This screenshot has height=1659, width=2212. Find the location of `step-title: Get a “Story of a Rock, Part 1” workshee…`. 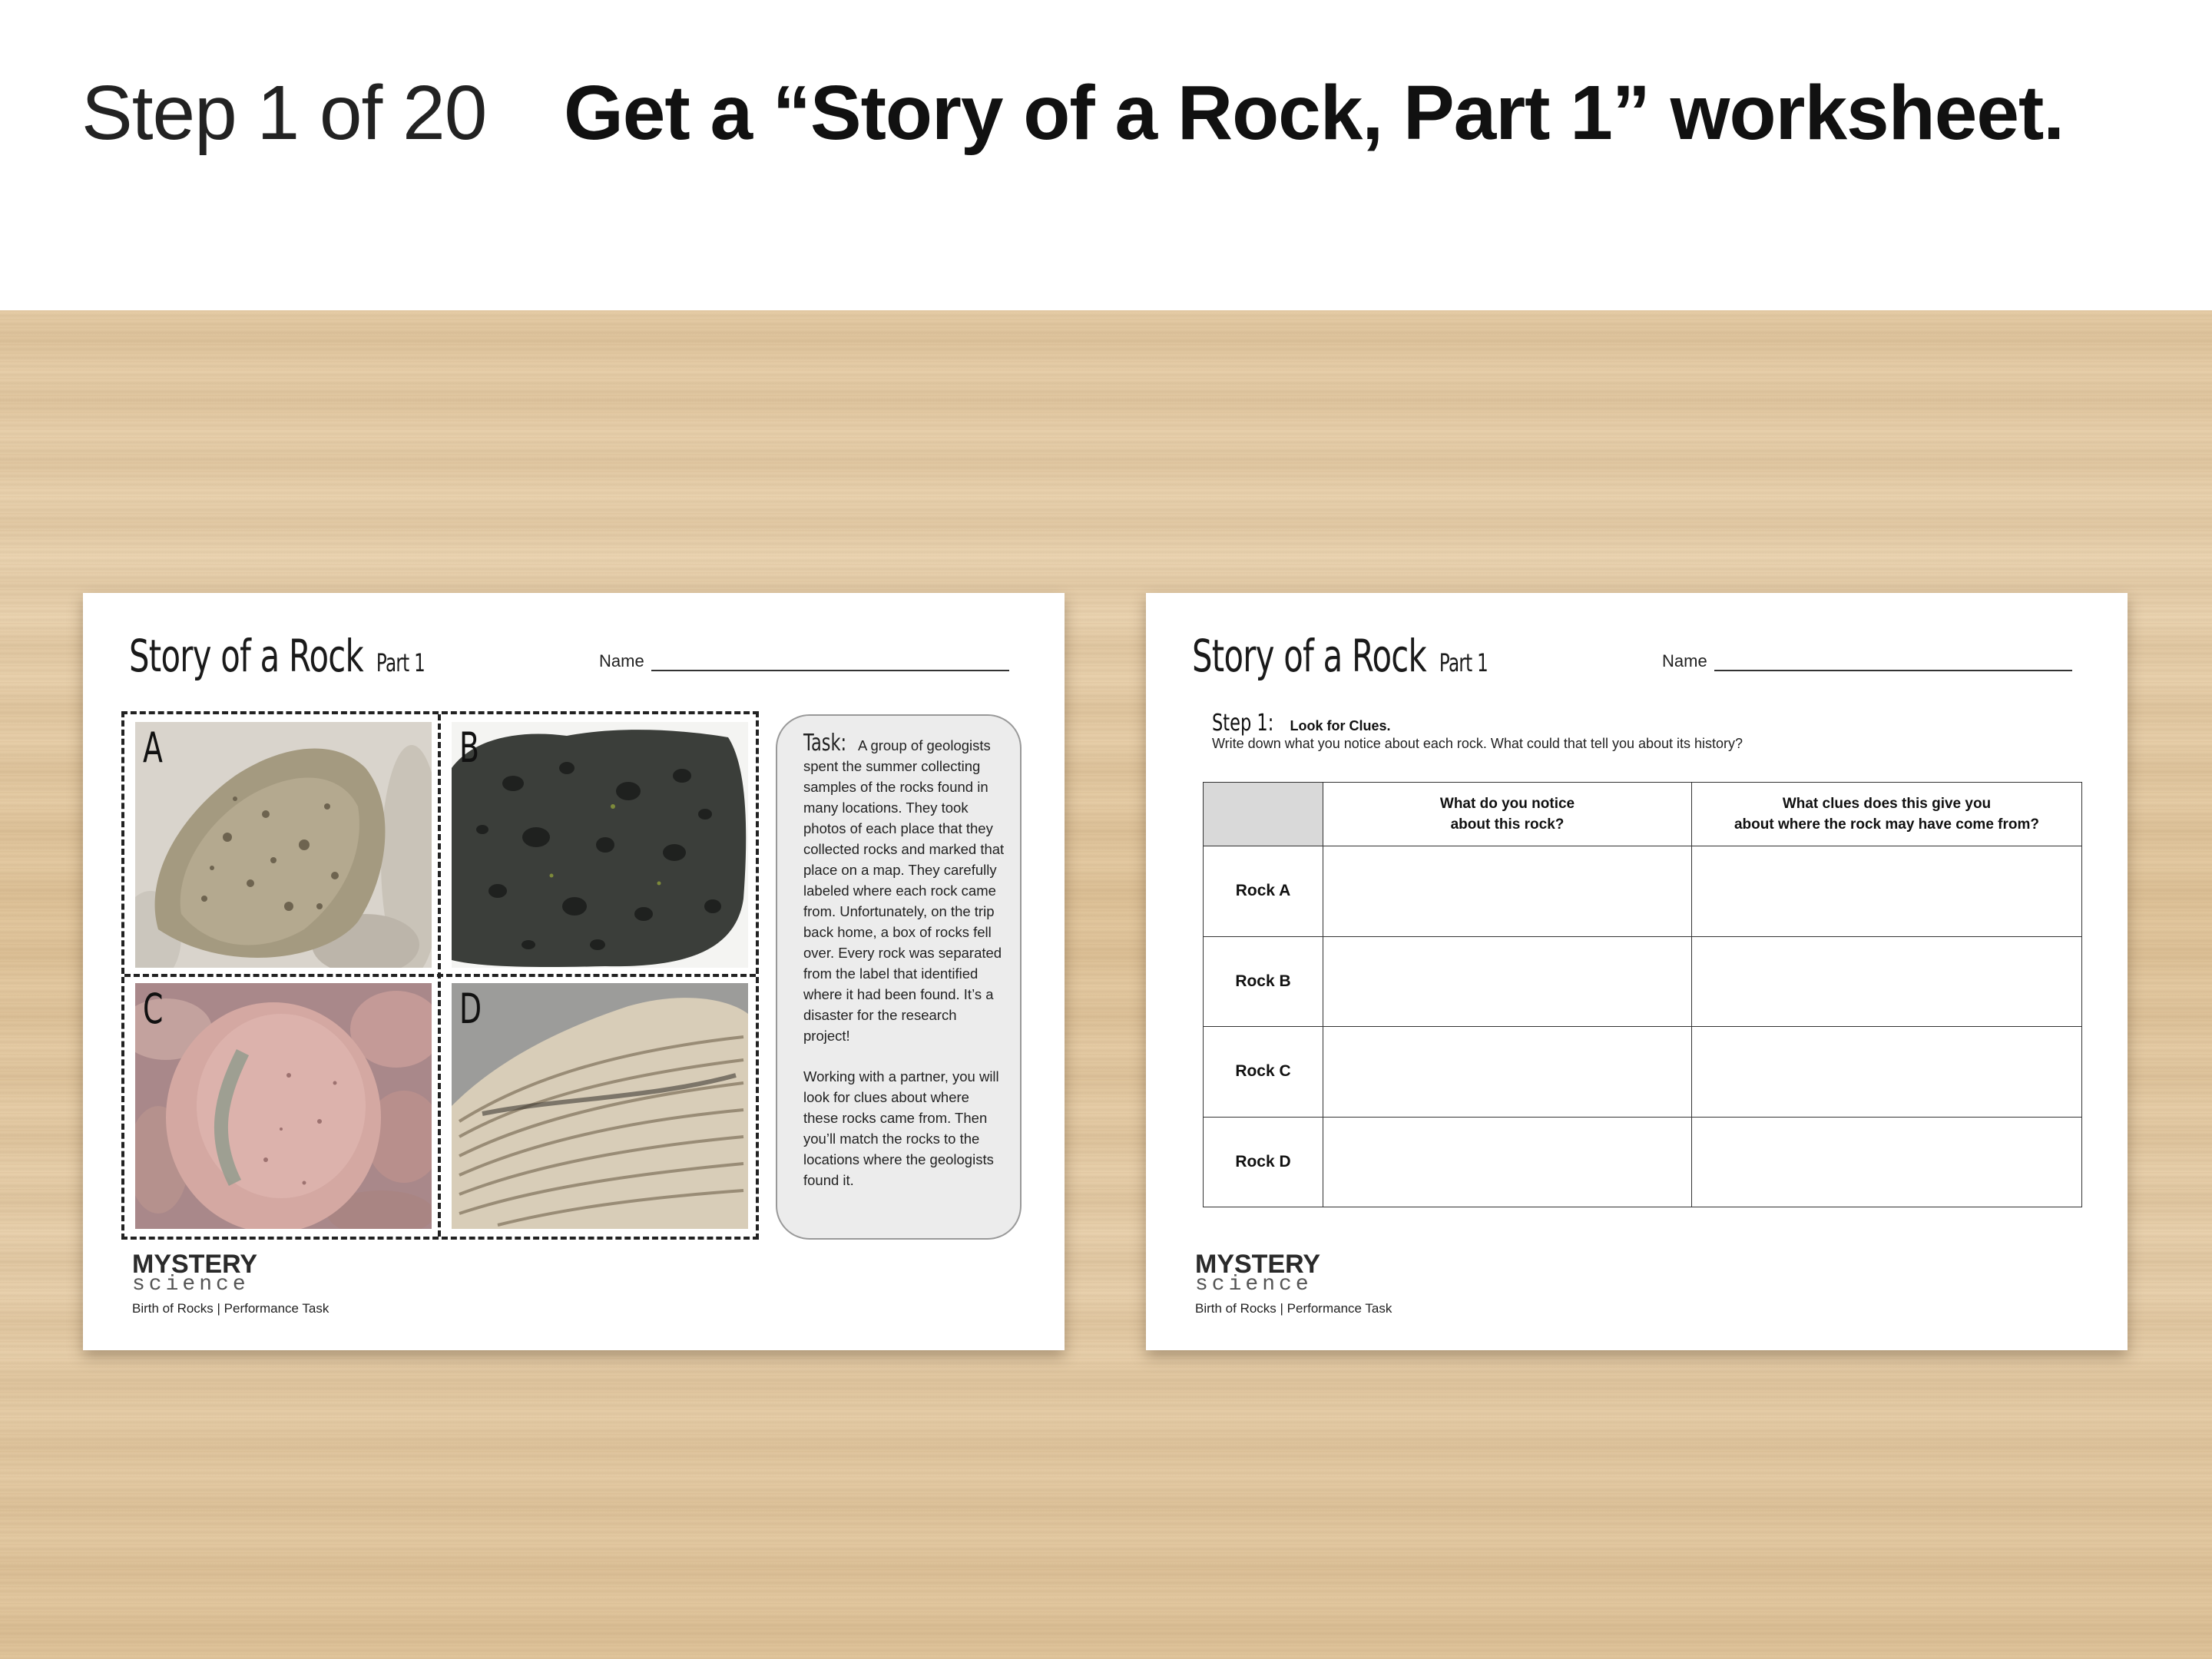

step-title: Get a “Story of a Rock, Part 1” workshee… is located at coordinates (1315, 113).